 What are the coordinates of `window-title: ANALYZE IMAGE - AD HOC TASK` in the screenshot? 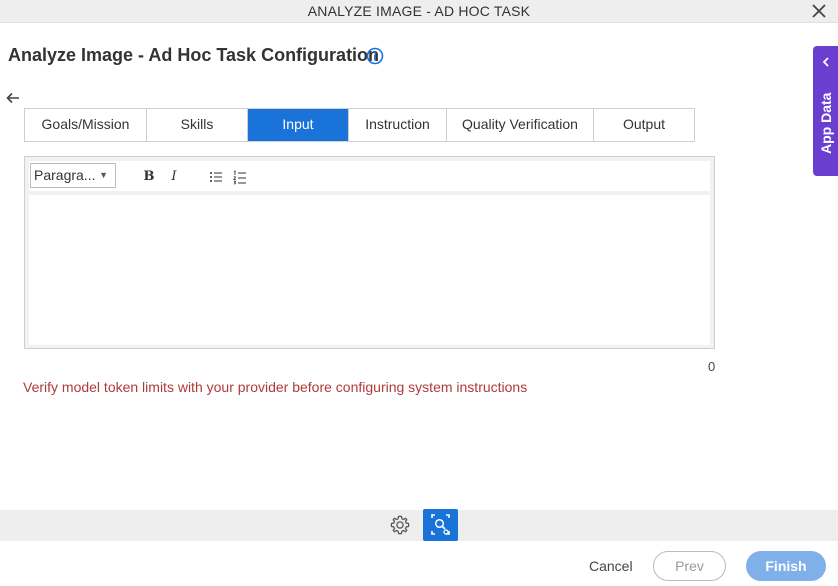 It's located at (419, 11).